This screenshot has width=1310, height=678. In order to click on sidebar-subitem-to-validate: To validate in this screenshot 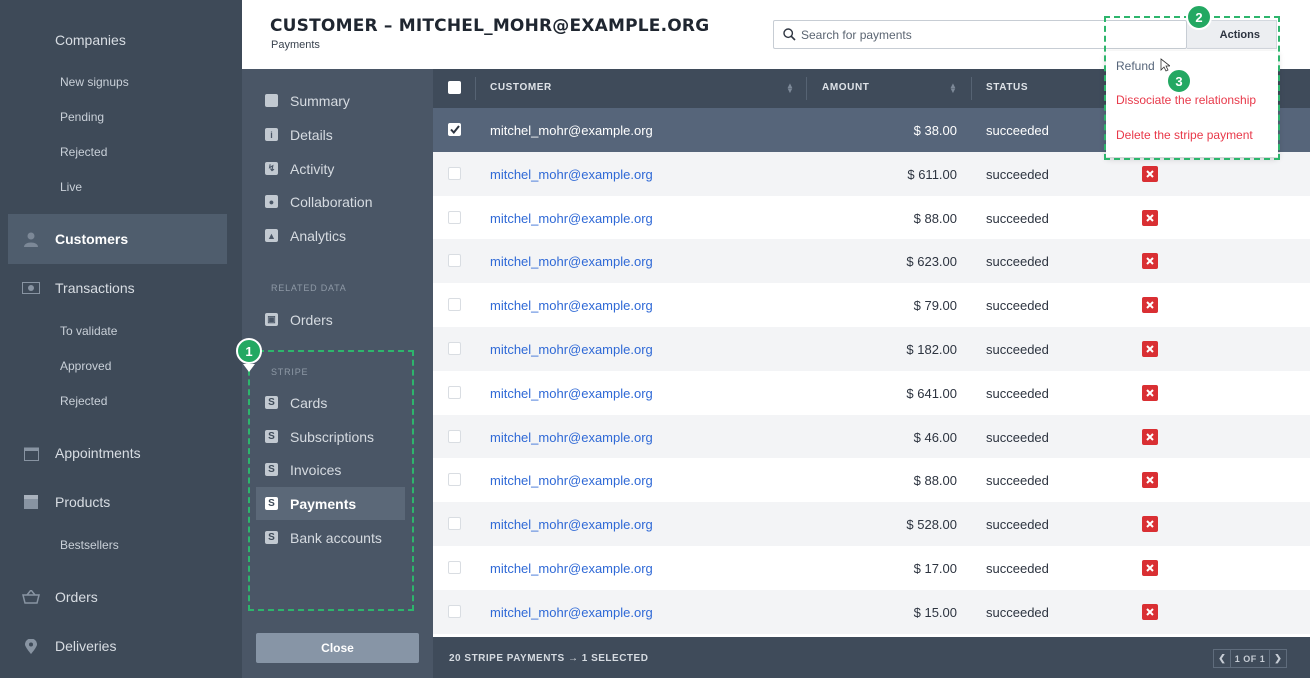, I will do `click(88, 331)`.